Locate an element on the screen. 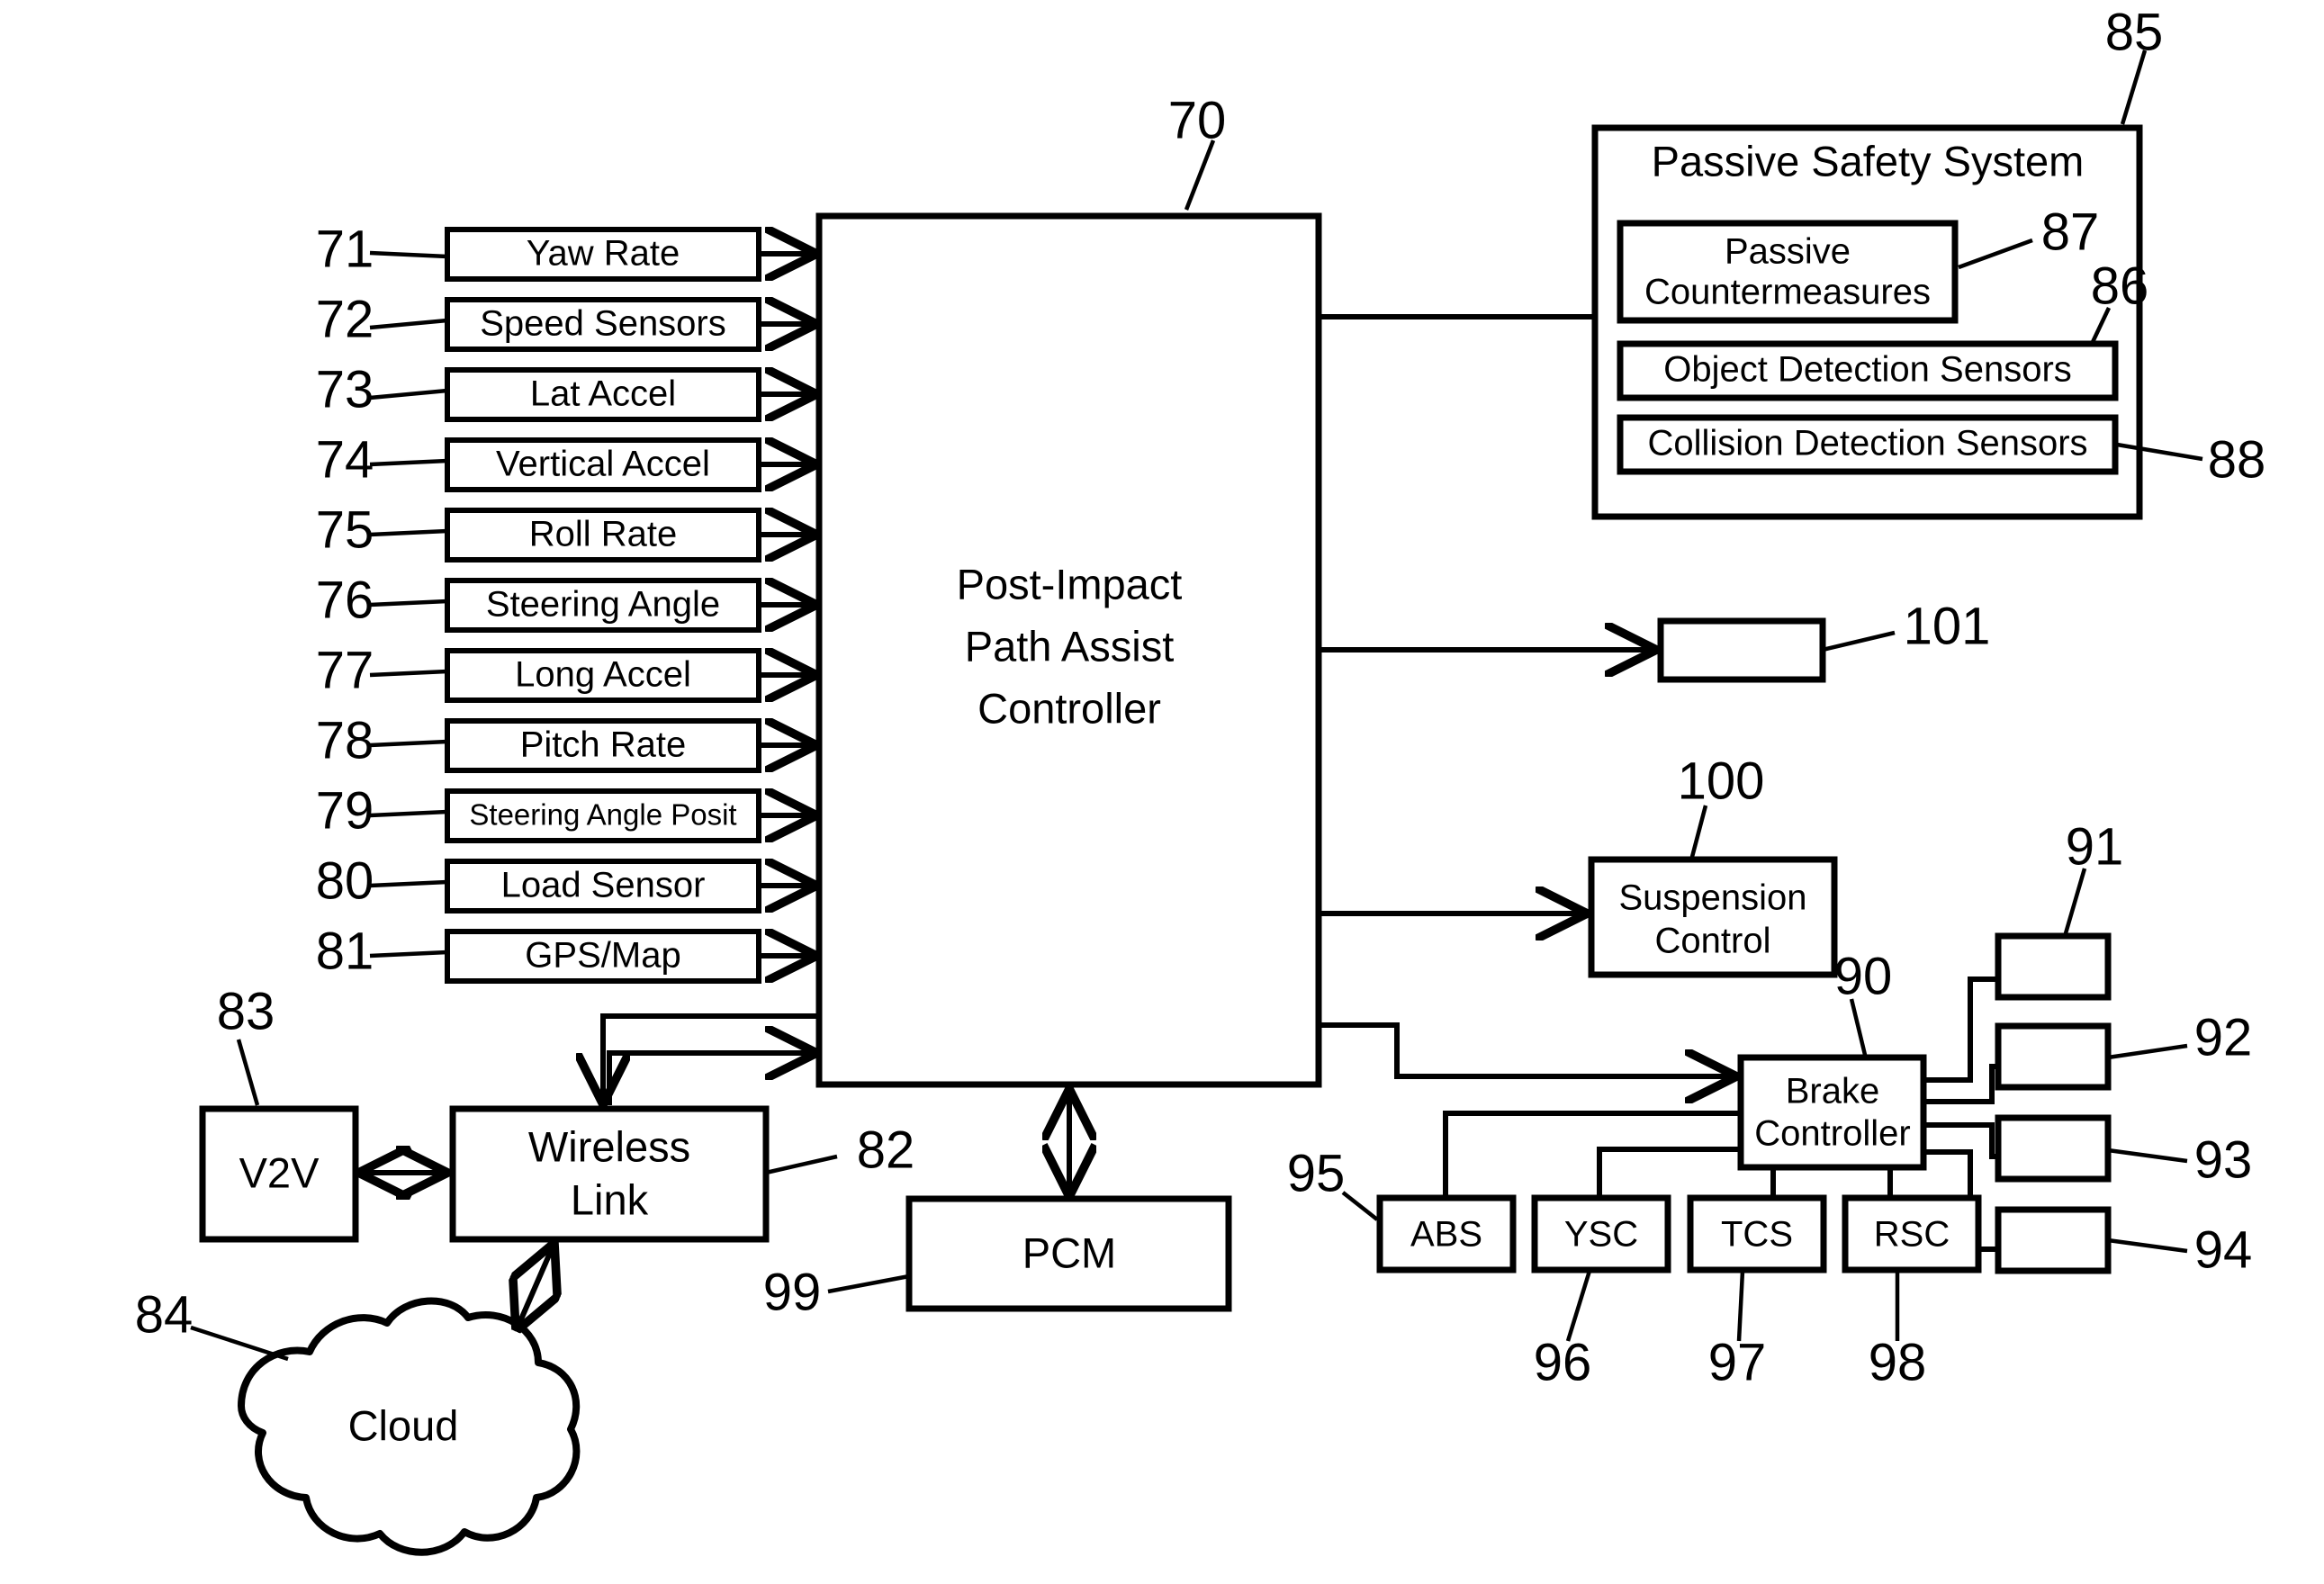  sensor-row-vertical-accel: 74 Vertical Accel is located at coordinates (565, 461).